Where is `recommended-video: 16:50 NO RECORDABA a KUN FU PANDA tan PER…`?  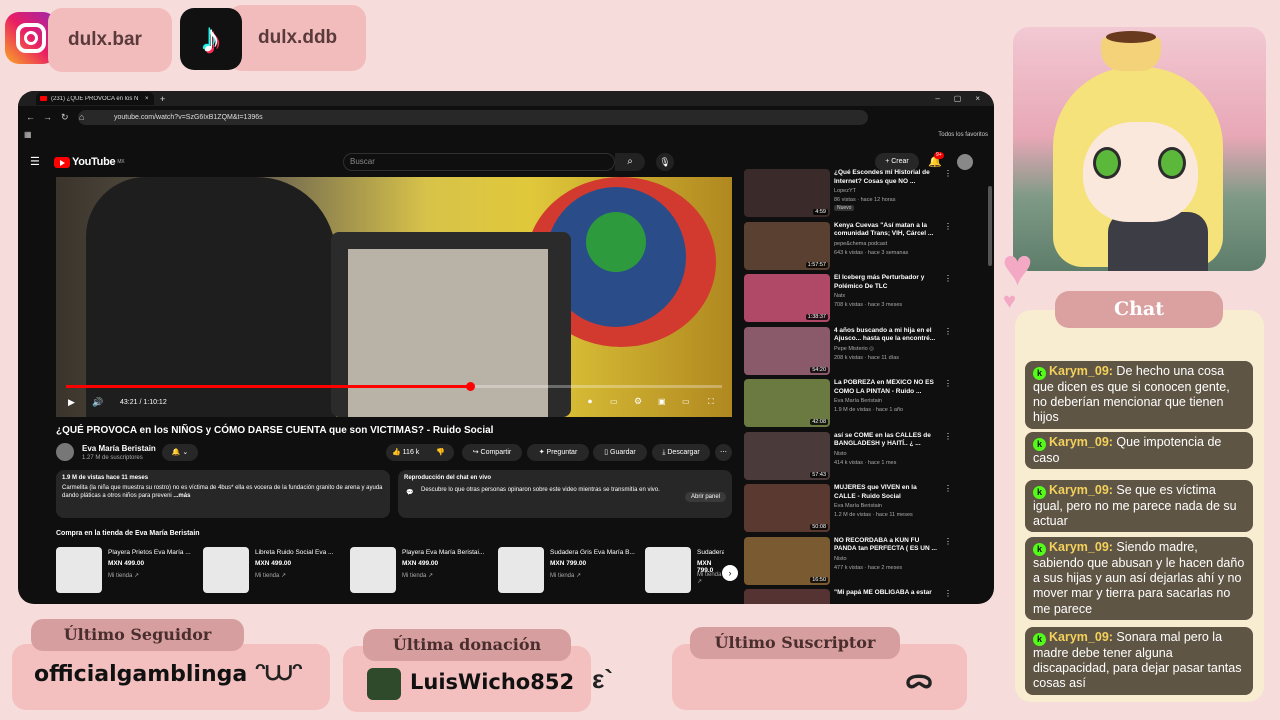 recommended-video: 16:50 NO RECORDABA a KUN FU PANDA tan PER… is located at coordinates (849, 561).